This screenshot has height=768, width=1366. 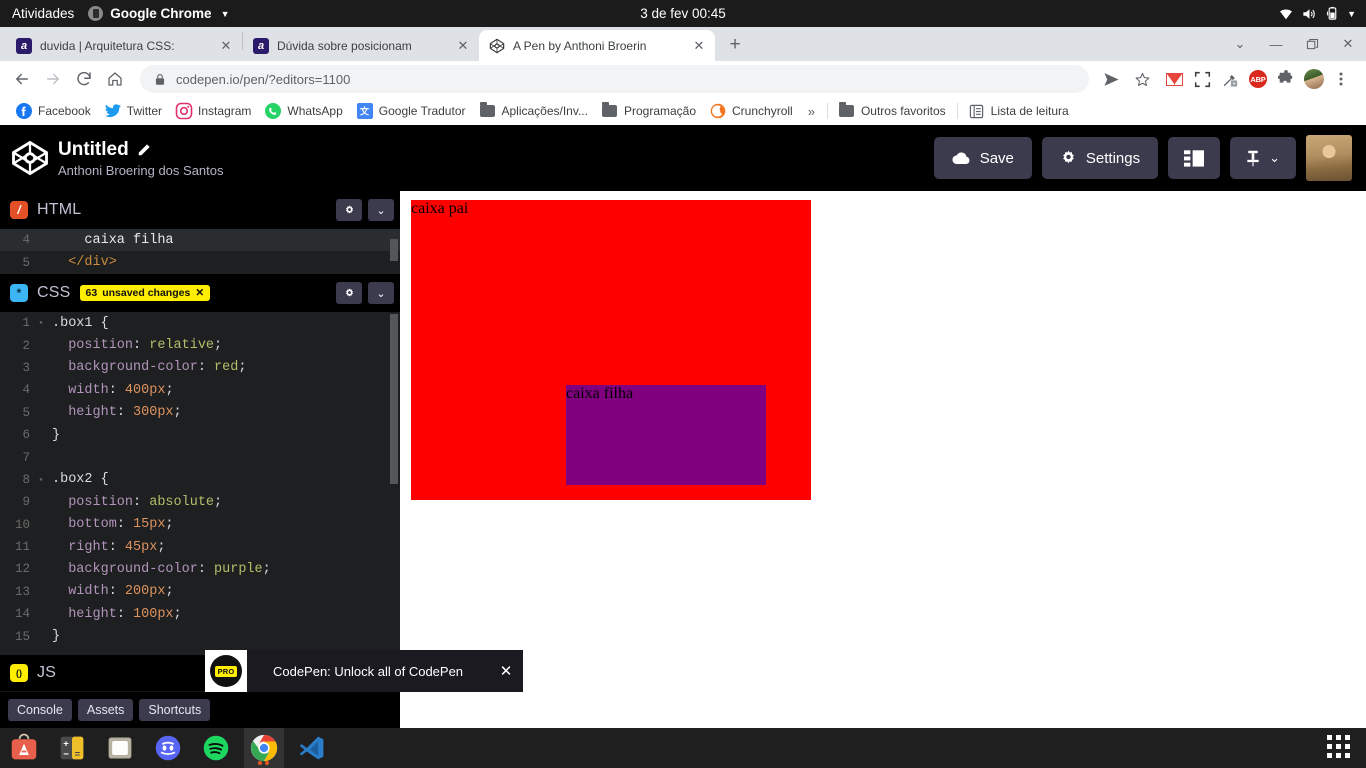 I want to click on home-icon, so click(x=115, y=79).